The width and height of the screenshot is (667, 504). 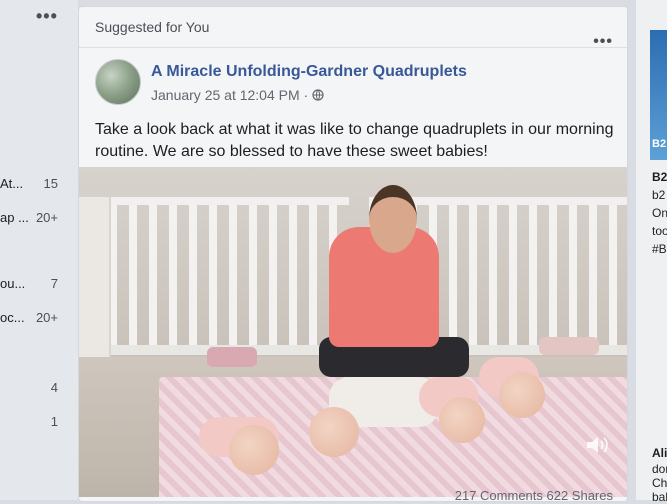 What do you see at coordinates (225, 95) in the screenshot?
I see `post-timestamp: January 25 at 12:04 PM` at bounding box center [225, 95].